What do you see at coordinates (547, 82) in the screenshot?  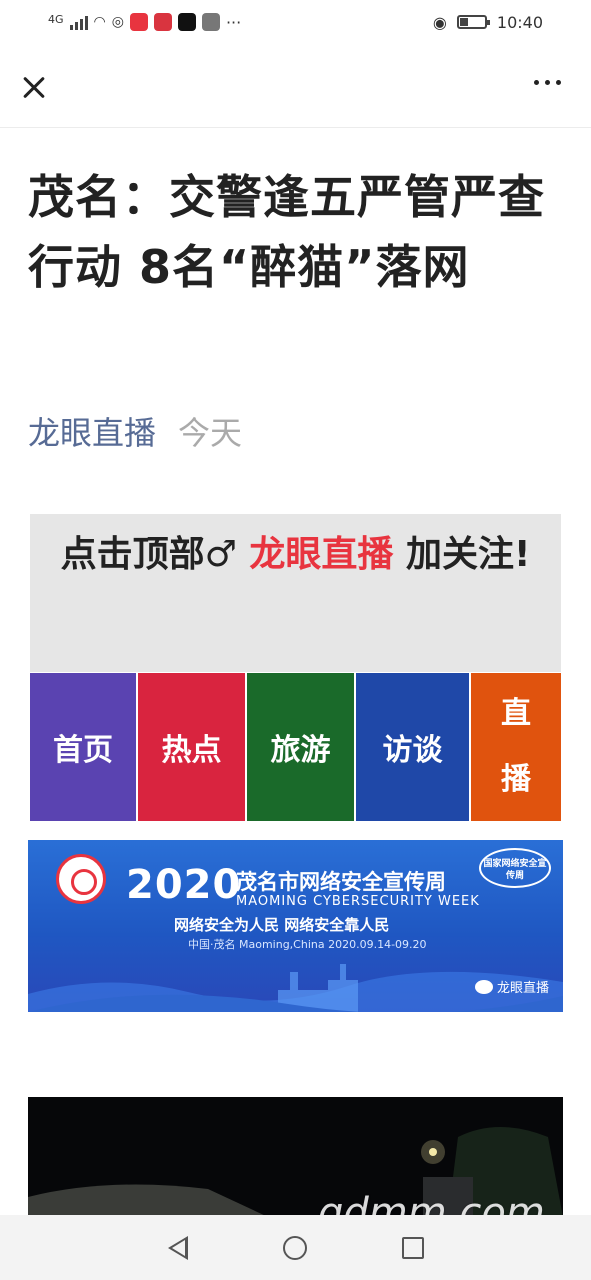 I see `more-icon` at bounding box center [547, 82].